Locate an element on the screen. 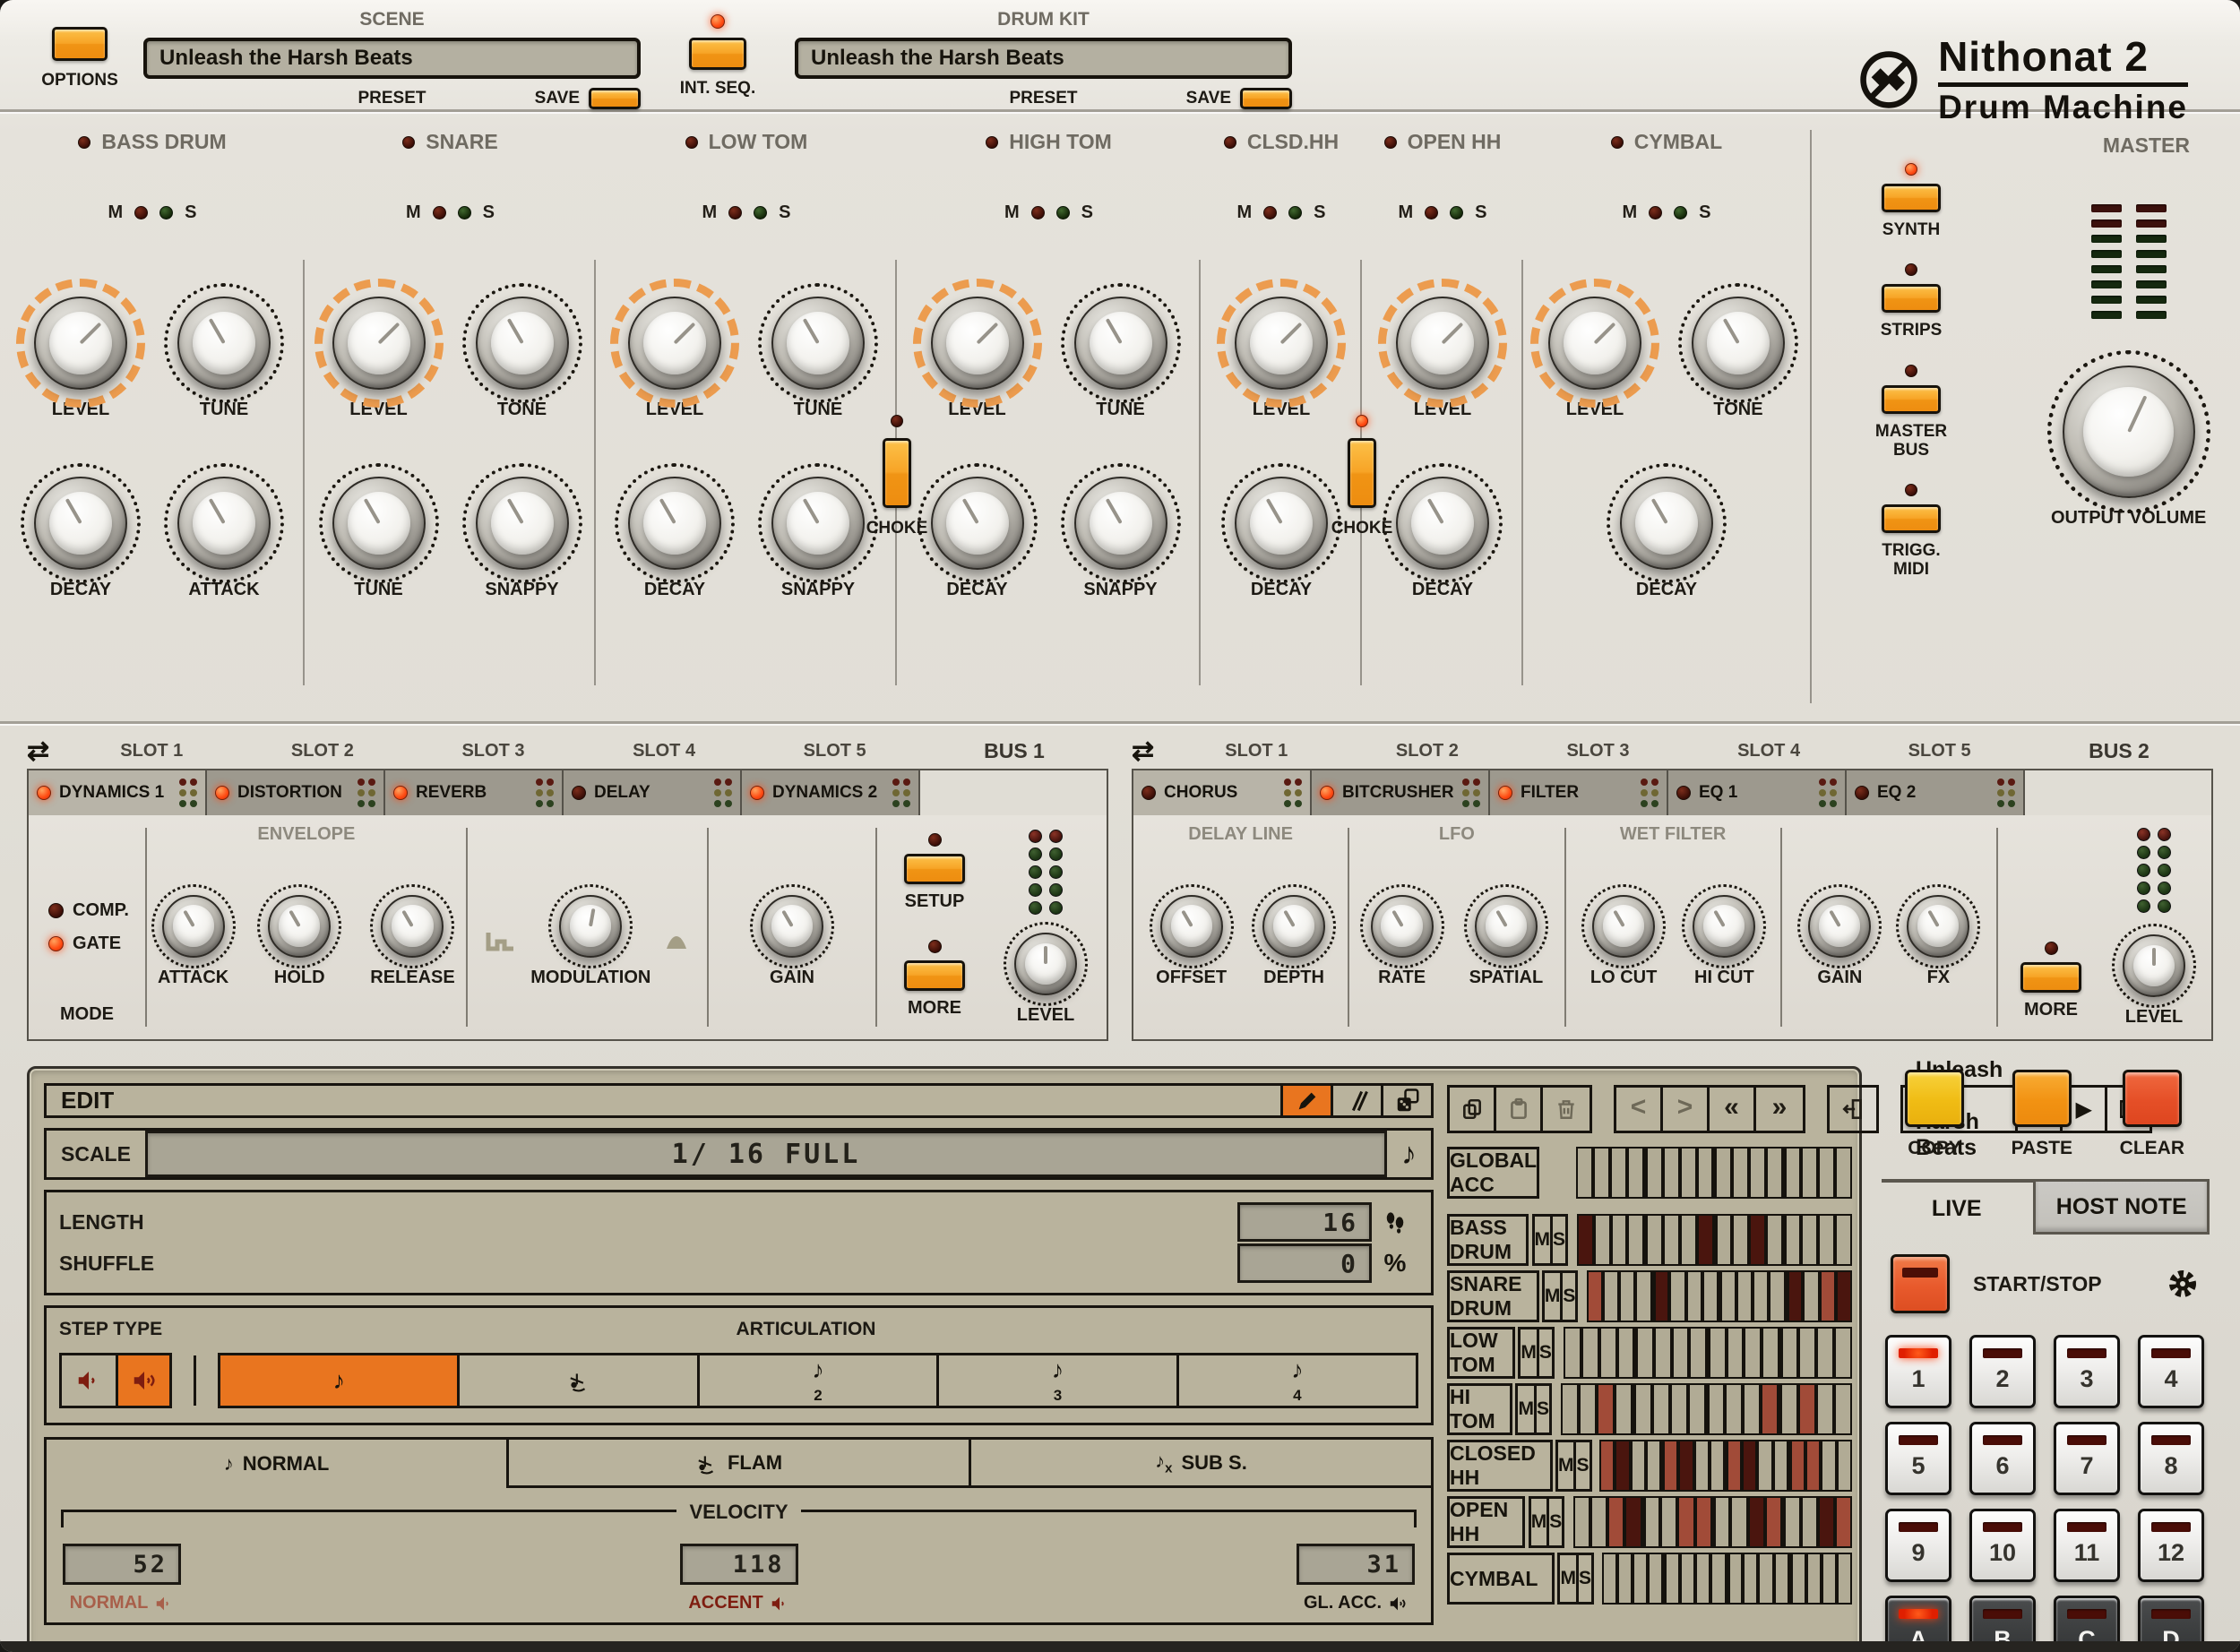 This screenshot has width=2240, height=1652. fx-slot-eq-2: EQ 2 is located at coordinates (1935, 793).